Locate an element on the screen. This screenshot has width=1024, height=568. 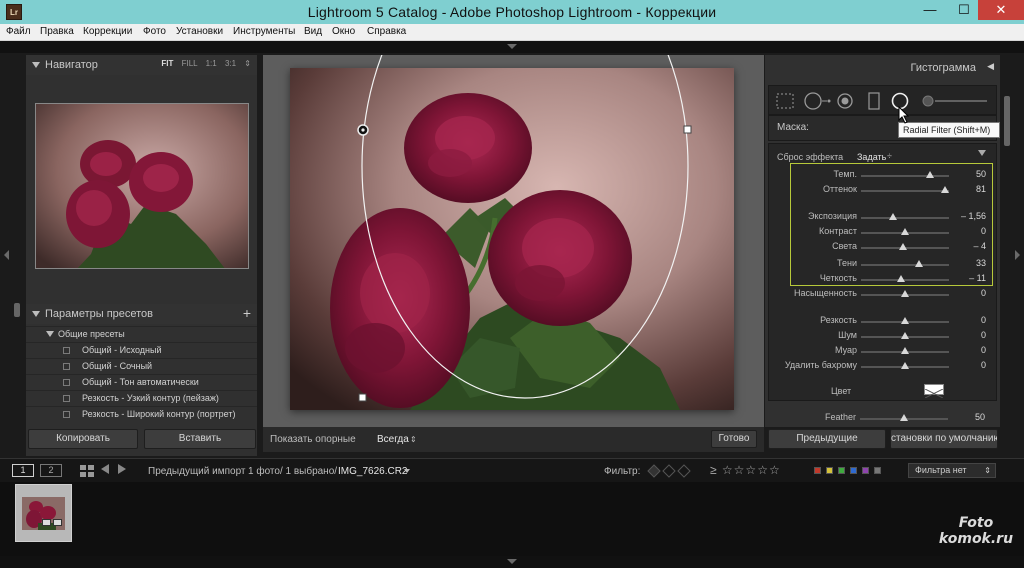
filename: IMG_7626.CR2 is located at coordinates (372, 471).